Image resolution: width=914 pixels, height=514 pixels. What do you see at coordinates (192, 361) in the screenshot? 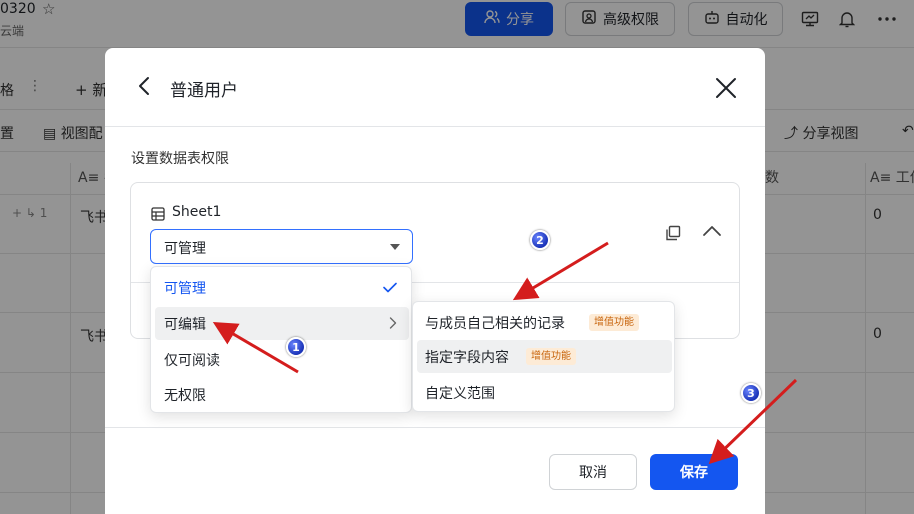
I see `menu-item-label: 仅可阅读` at bounding box center [192, 361].